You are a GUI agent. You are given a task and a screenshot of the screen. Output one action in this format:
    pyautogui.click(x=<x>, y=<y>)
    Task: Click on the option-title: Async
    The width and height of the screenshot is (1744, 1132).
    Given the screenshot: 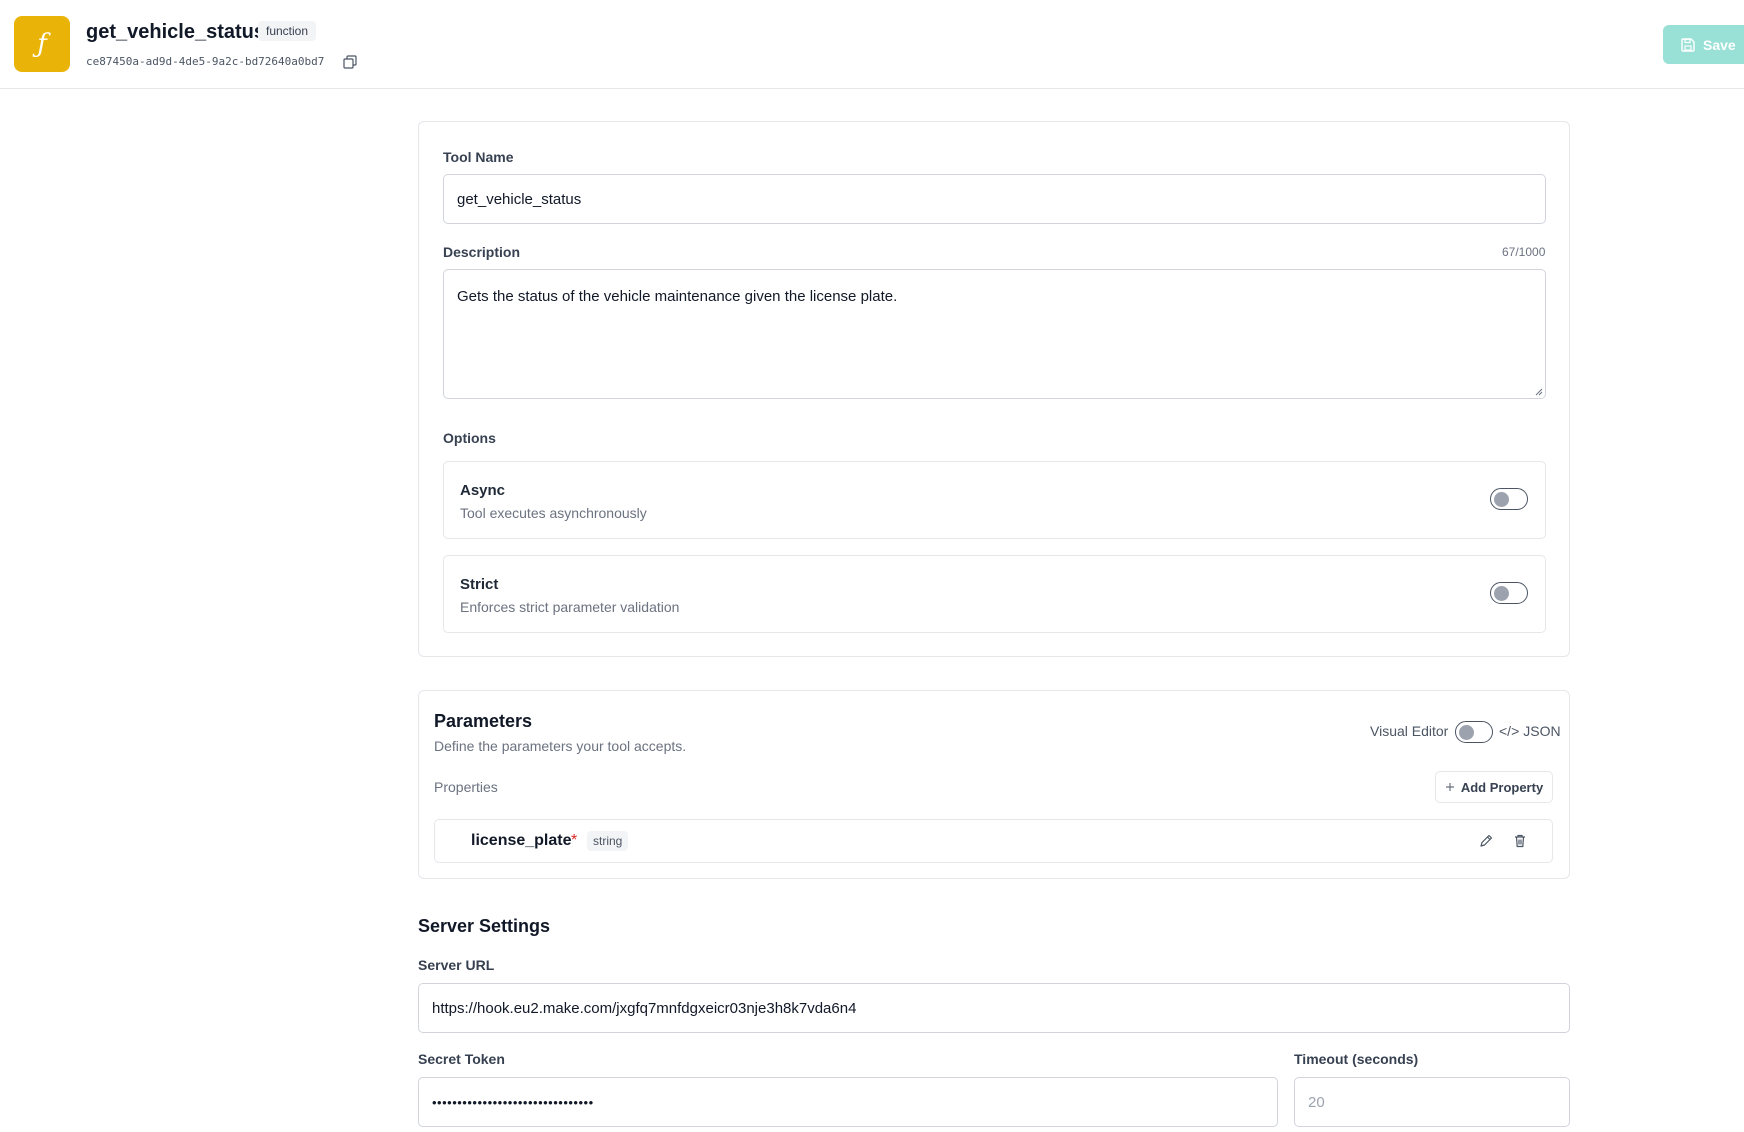 What is the action you would take?
    pyautogui.click(x=483, y=490)
    